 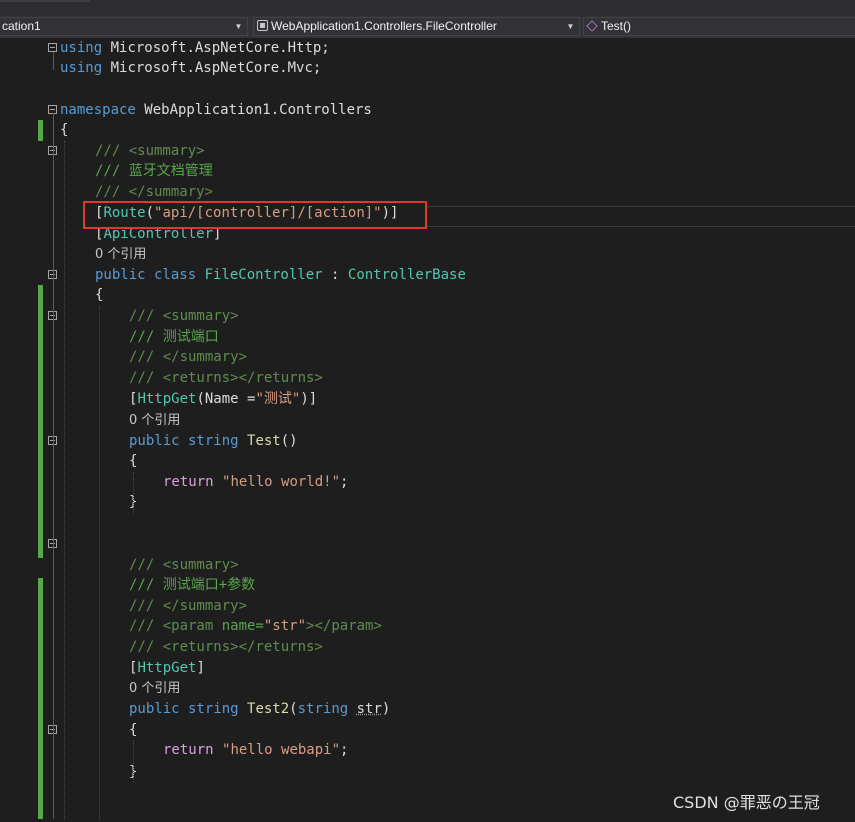 What do you see at coordinates (719, 26) in the screenshot?
I see `member-dropdown: Test()` at bounding box center [719, 26].